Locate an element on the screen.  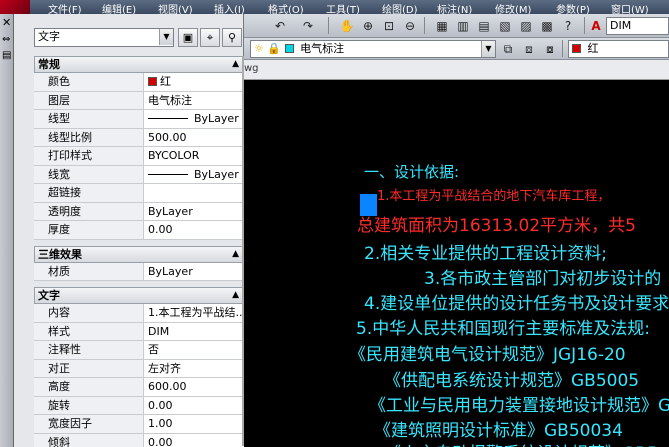
select-objects-button: ⌖ is located at coordinates (210, 37).